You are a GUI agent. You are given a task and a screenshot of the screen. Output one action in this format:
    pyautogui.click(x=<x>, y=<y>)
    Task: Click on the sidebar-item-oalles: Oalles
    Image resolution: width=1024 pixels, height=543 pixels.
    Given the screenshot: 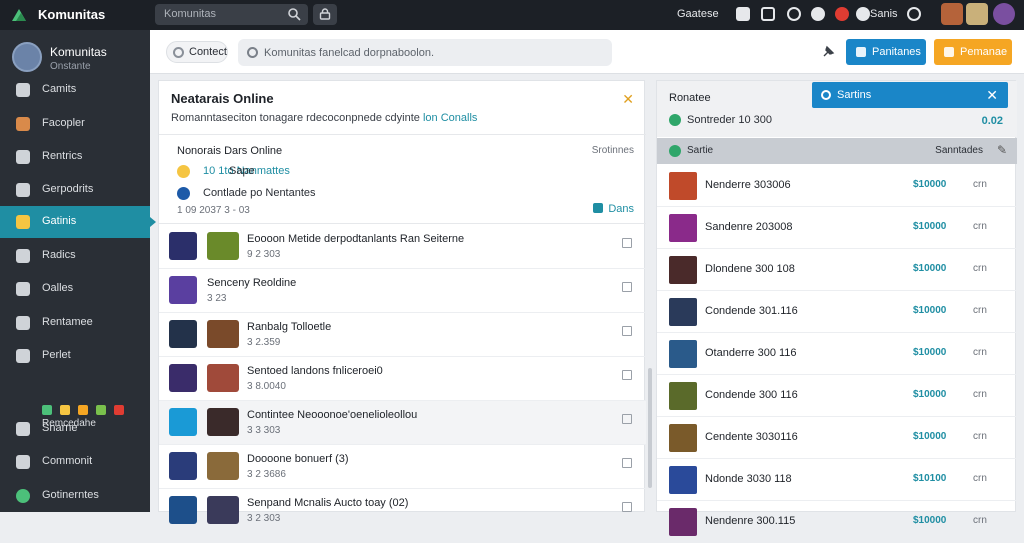 What is the action you would take?
    pyautogui.click(x=75, y=289)
    